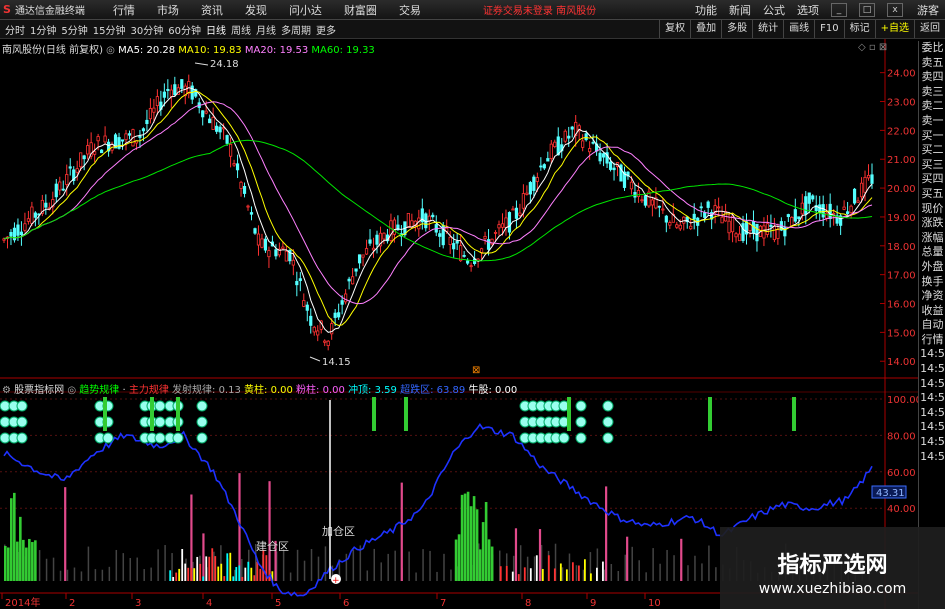 This screenshot has height=609, width=945. I want to click on fuquan-button: 复权, so click(674, 29).